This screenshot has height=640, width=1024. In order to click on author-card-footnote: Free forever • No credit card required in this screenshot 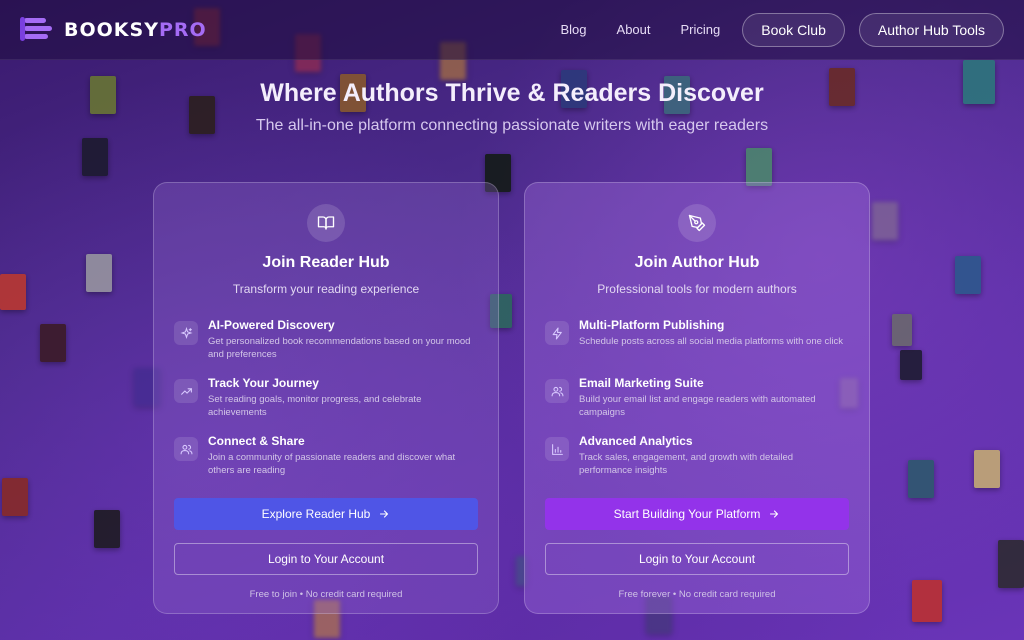, I will do `click(697, 594)`.